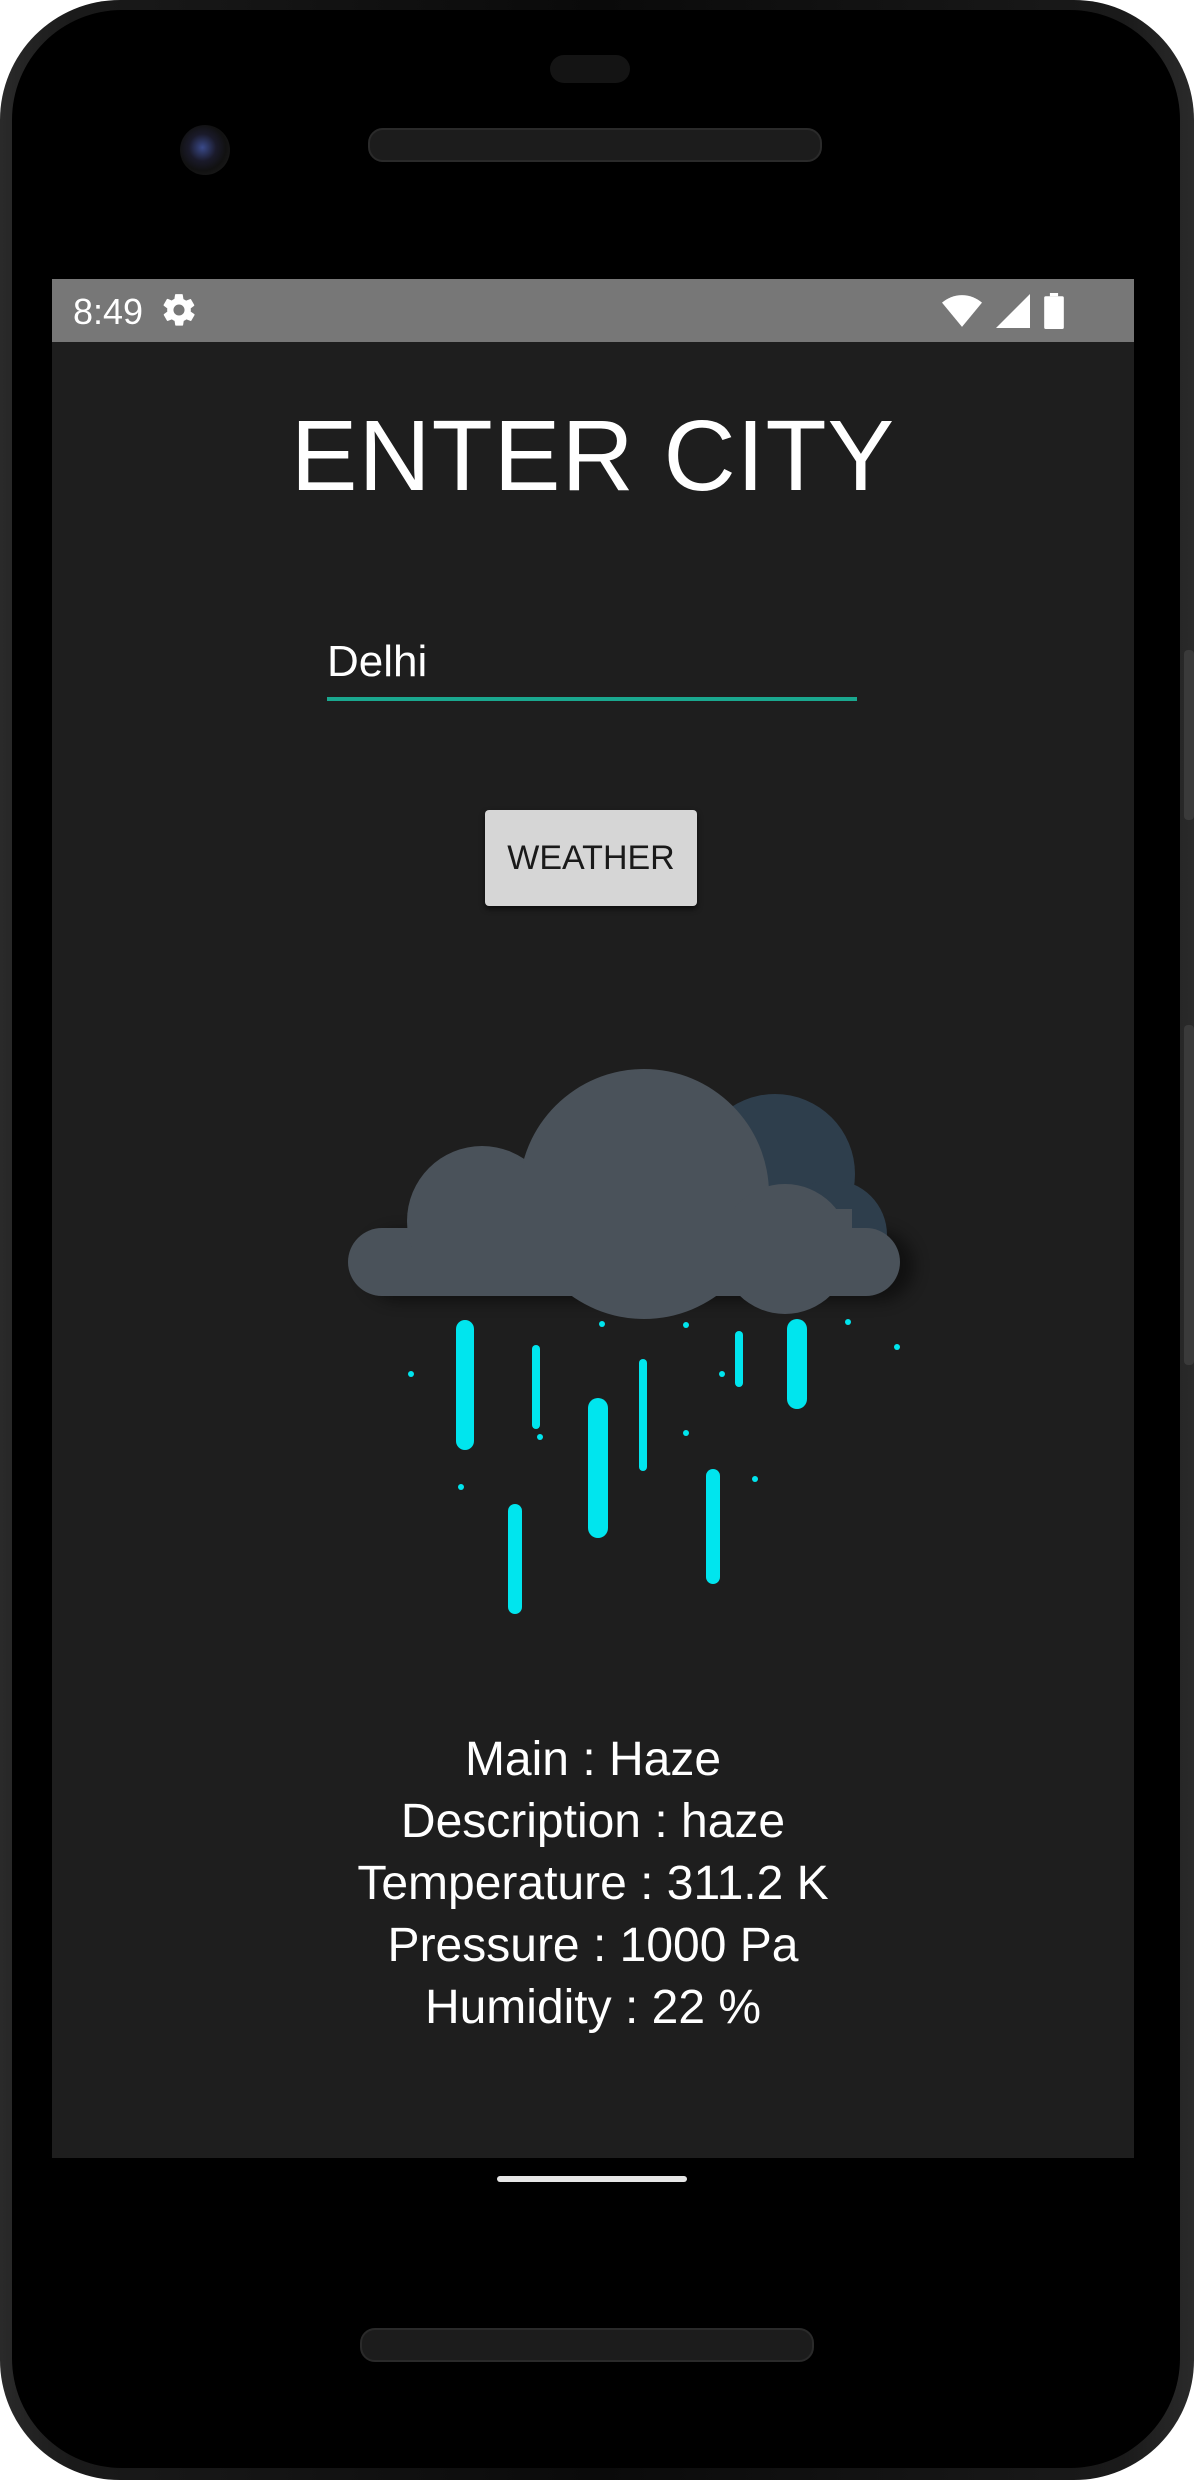 The width and height of the screenshot is (1194, 2480). I want to click on home-gesture-handle, so click(592, 2179).